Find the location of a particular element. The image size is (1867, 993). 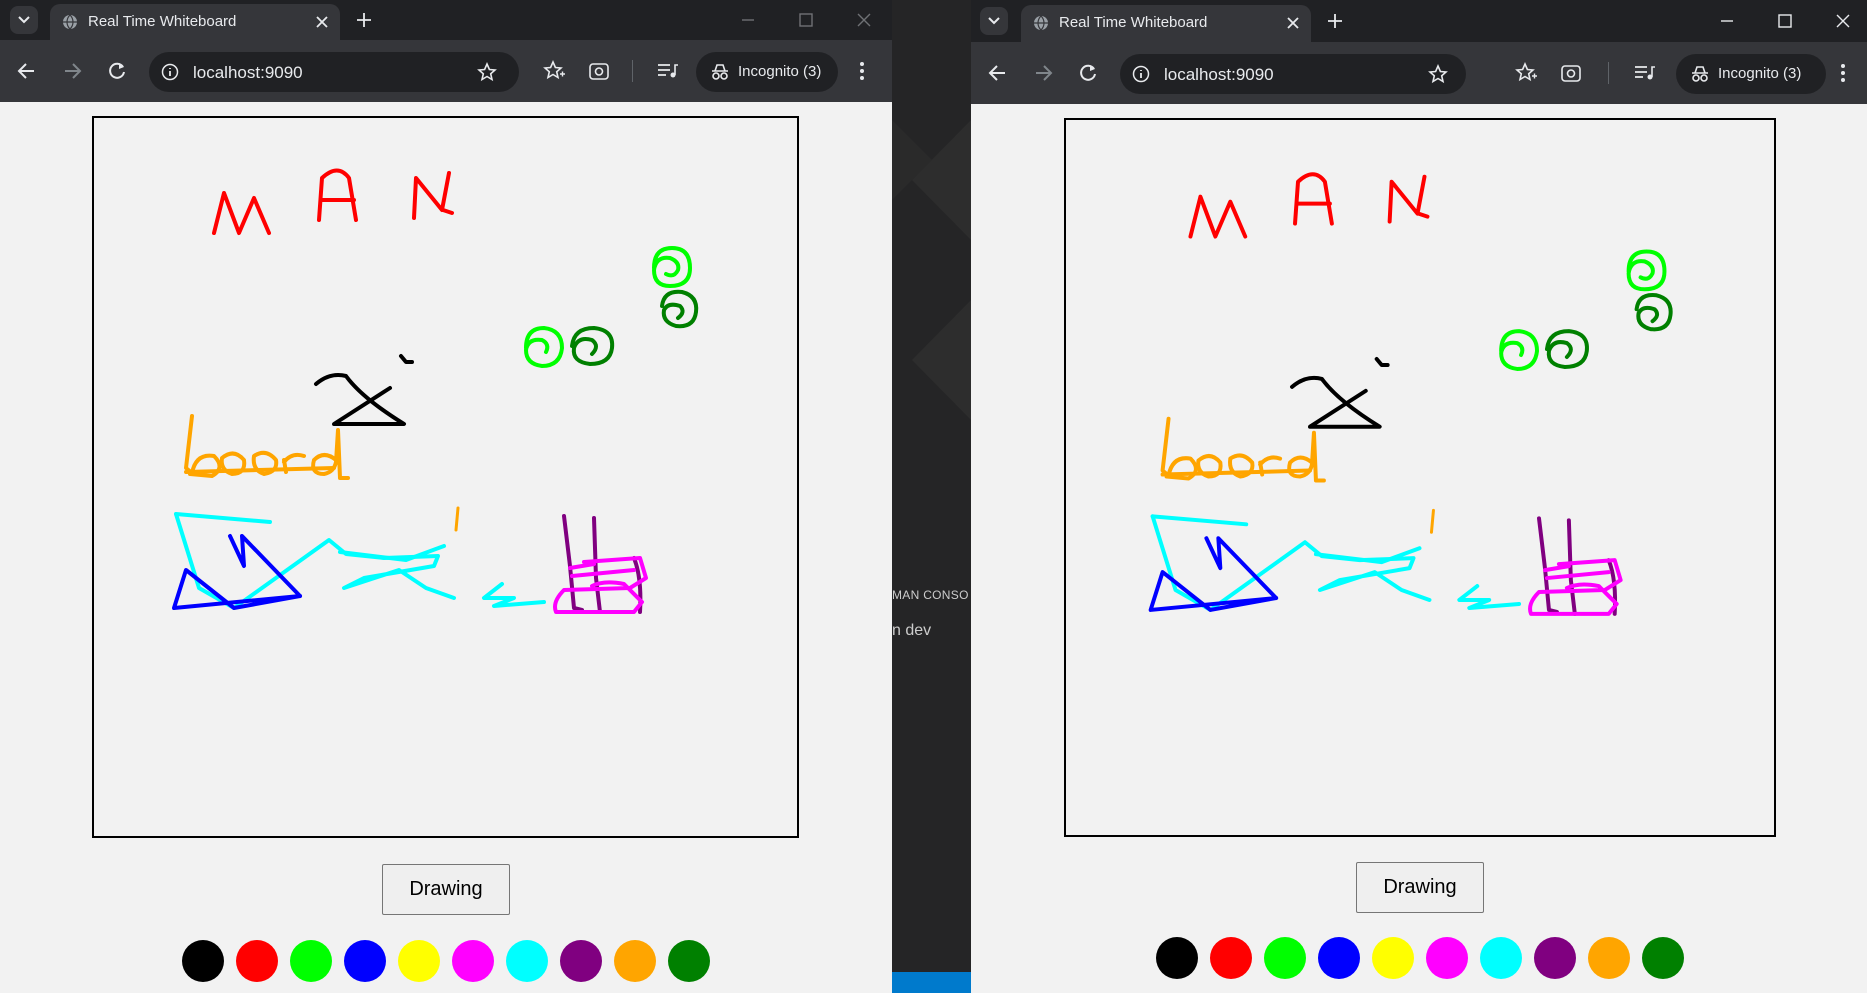

editor-status-bar is located at coordinates (931, 982).